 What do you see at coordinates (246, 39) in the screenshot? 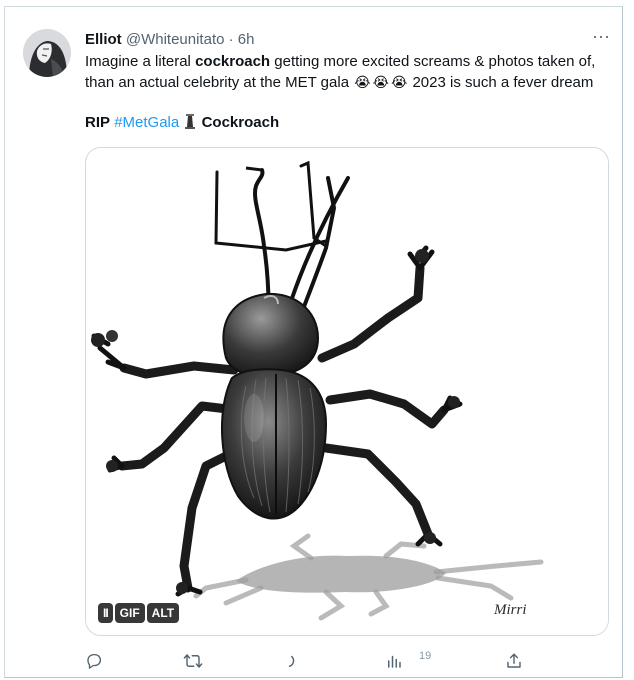
I see `tweet-timestamp: 6h` at bounding box center [246, 39].